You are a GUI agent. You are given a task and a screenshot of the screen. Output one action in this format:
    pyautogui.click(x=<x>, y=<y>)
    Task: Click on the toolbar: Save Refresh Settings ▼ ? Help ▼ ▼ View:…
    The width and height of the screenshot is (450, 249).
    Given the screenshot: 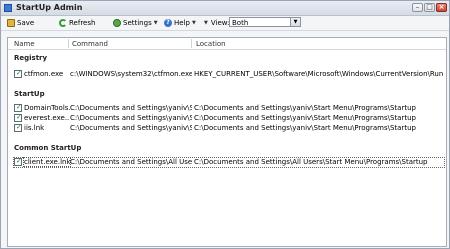 What is the action you would take?
    pyautogui.click(x=225, y=23)
    